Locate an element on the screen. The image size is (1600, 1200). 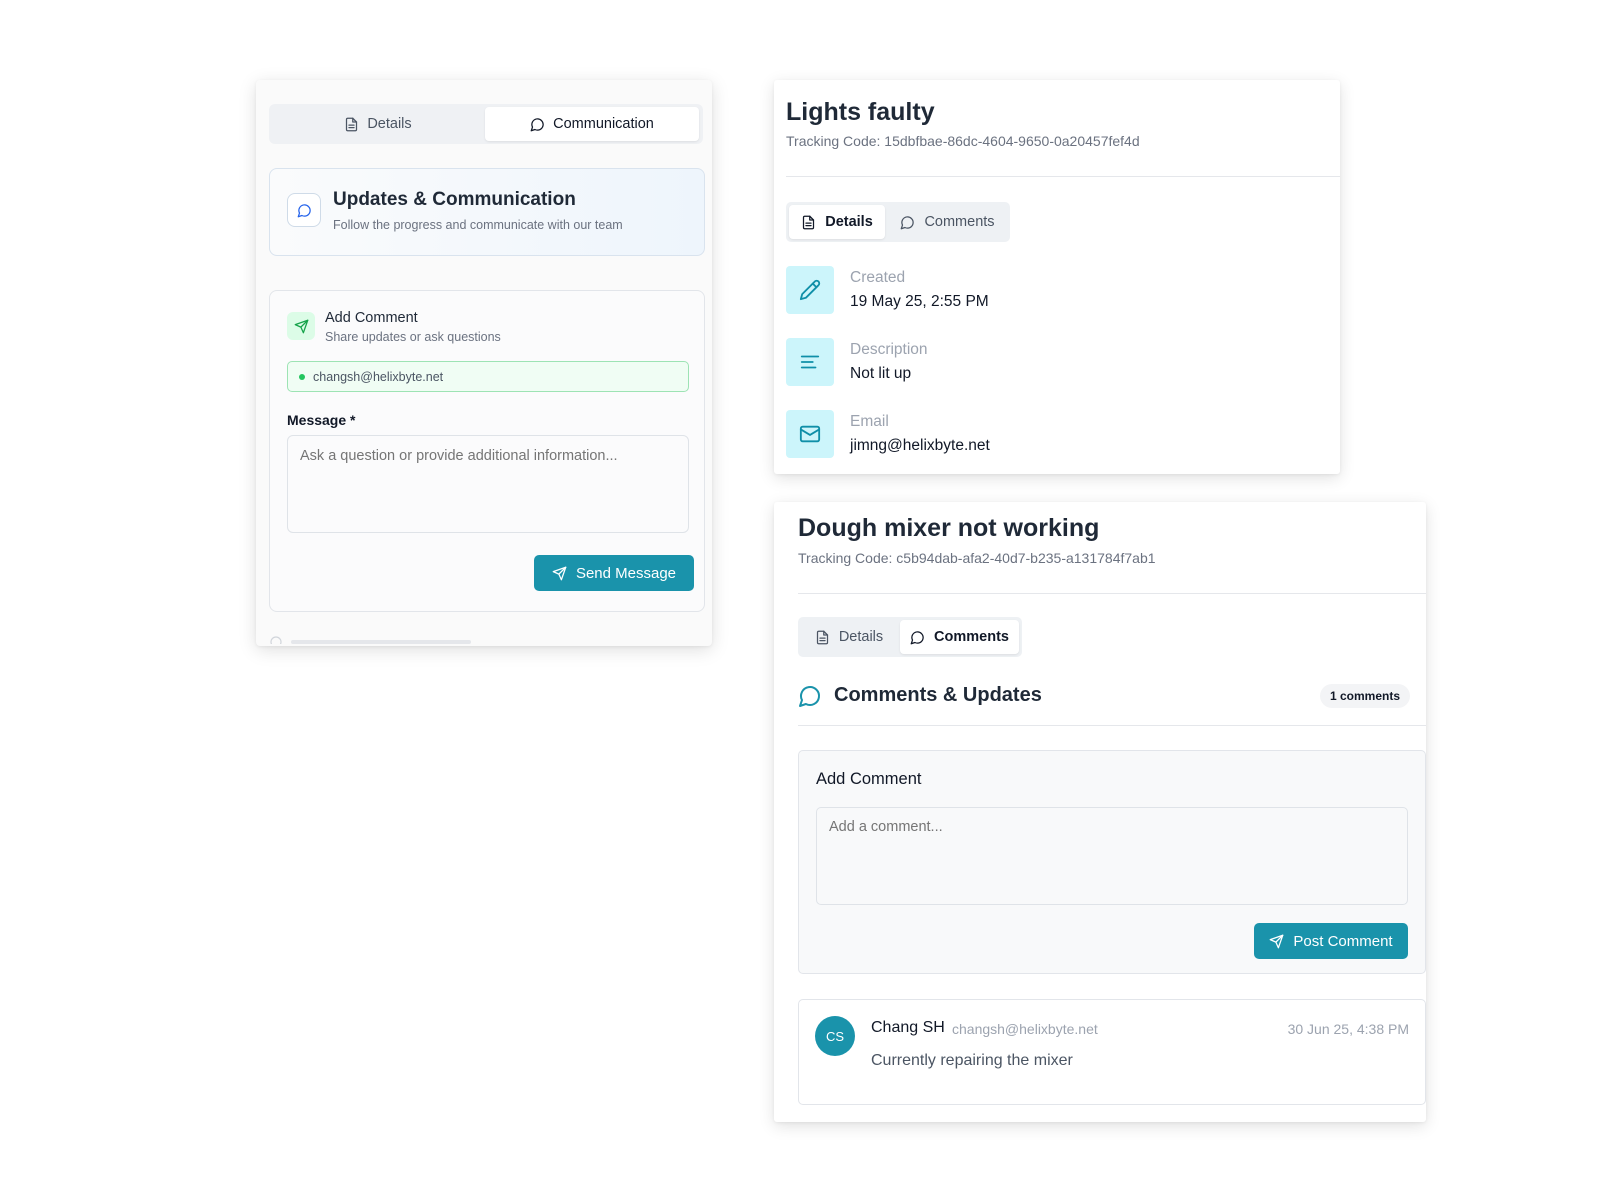
description-value: Not lit up is located at coordinates (881, 373).